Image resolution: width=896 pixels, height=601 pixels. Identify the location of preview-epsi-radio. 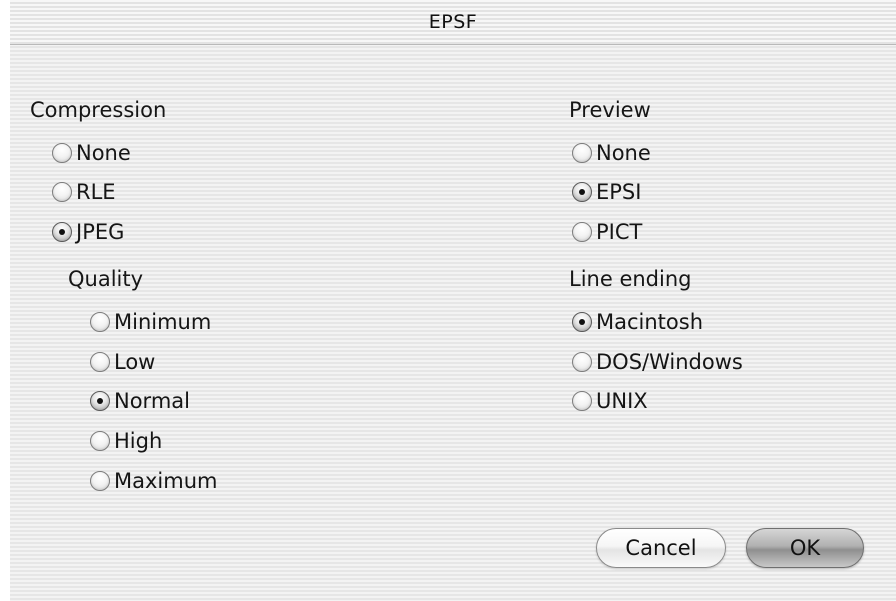
(582, 192).